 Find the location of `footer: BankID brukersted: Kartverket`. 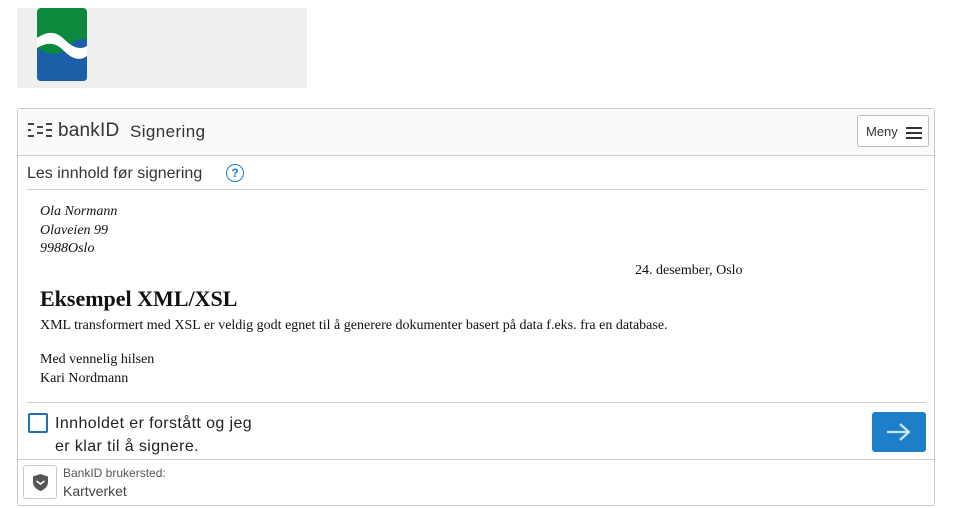

footer: BankID brukersted: Kartverket is located at coordinates (476, 482).